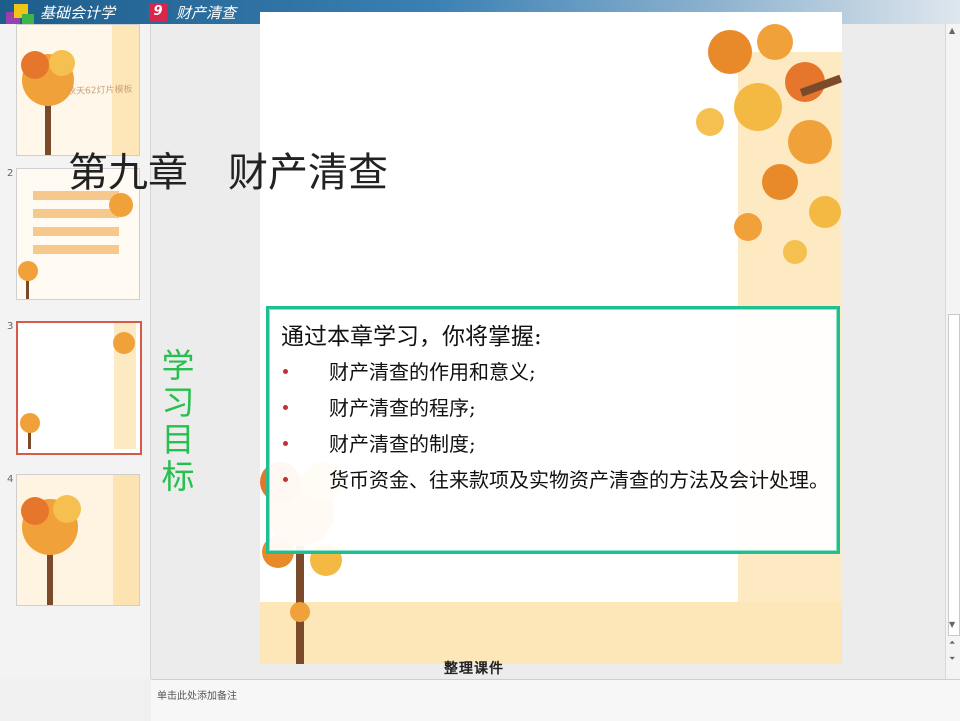 The width and height of the screenshot is (960, 721). What do you see at coordinates (555, 700) in the screenshot?
I see `notes-pane: 单击此处添加备注` at bounding box center [555, 700].